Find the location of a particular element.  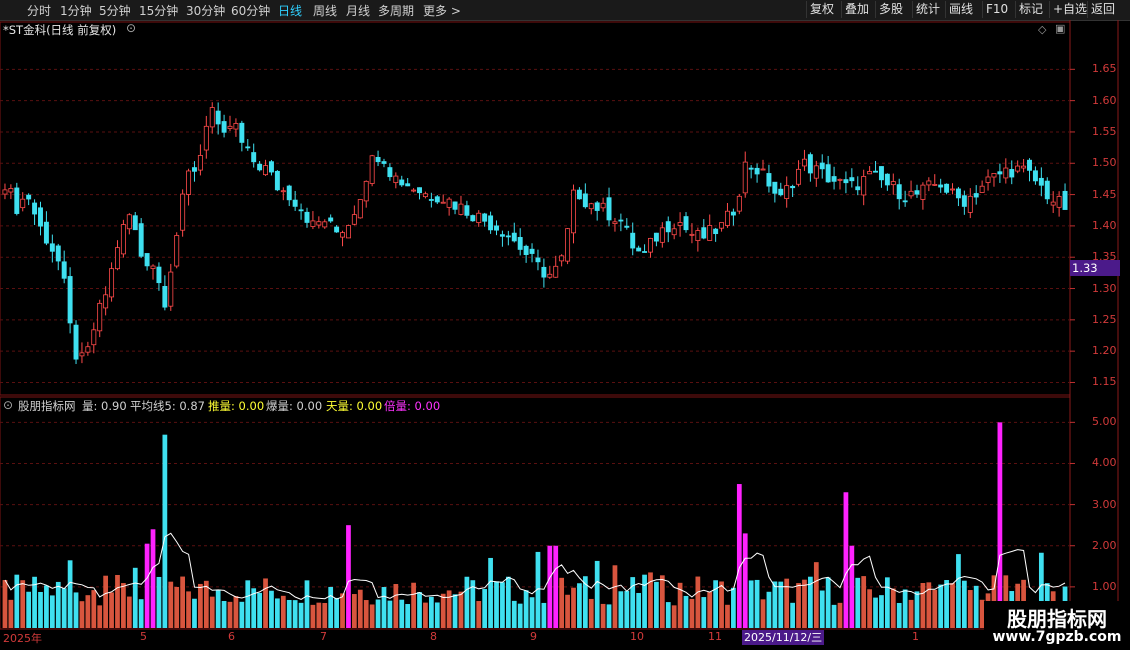

period-tab-6: 日线 is located at coordinates (290, 10).